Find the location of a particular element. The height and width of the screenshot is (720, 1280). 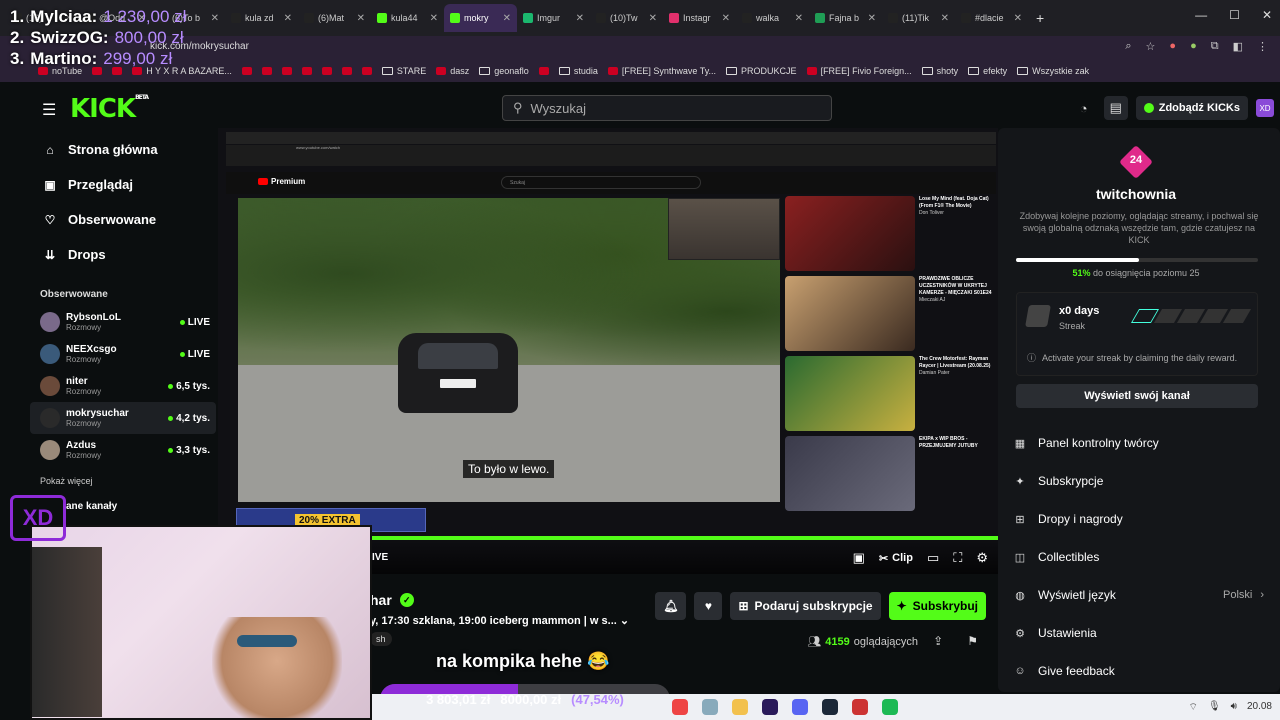

wifi-icon: ⌔ is located at coordinates (1193, 707).